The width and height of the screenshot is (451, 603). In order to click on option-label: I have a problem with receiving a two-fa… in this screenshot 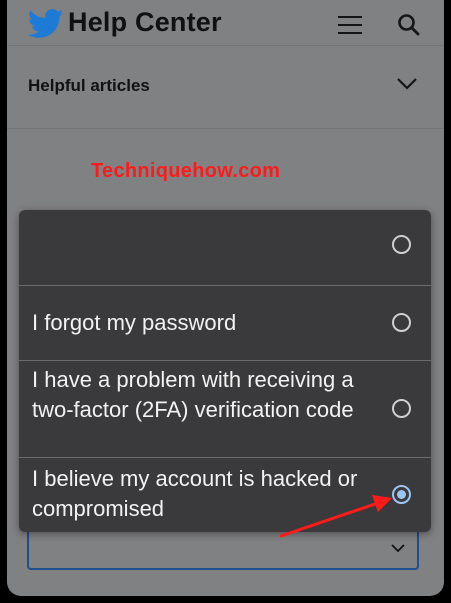, I will do `click(193, 394)`.